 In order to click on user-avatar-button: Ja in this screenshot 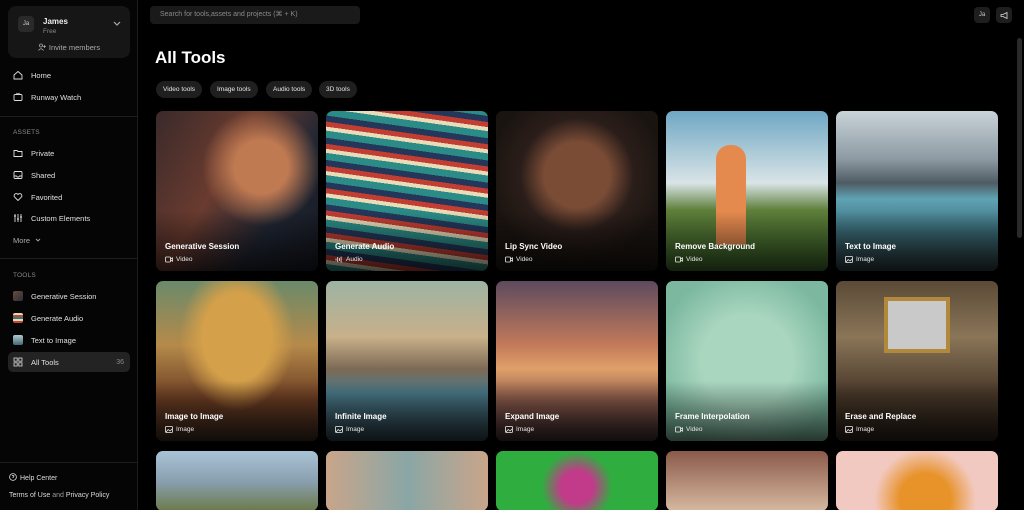, I will do `click(982, 15)`.